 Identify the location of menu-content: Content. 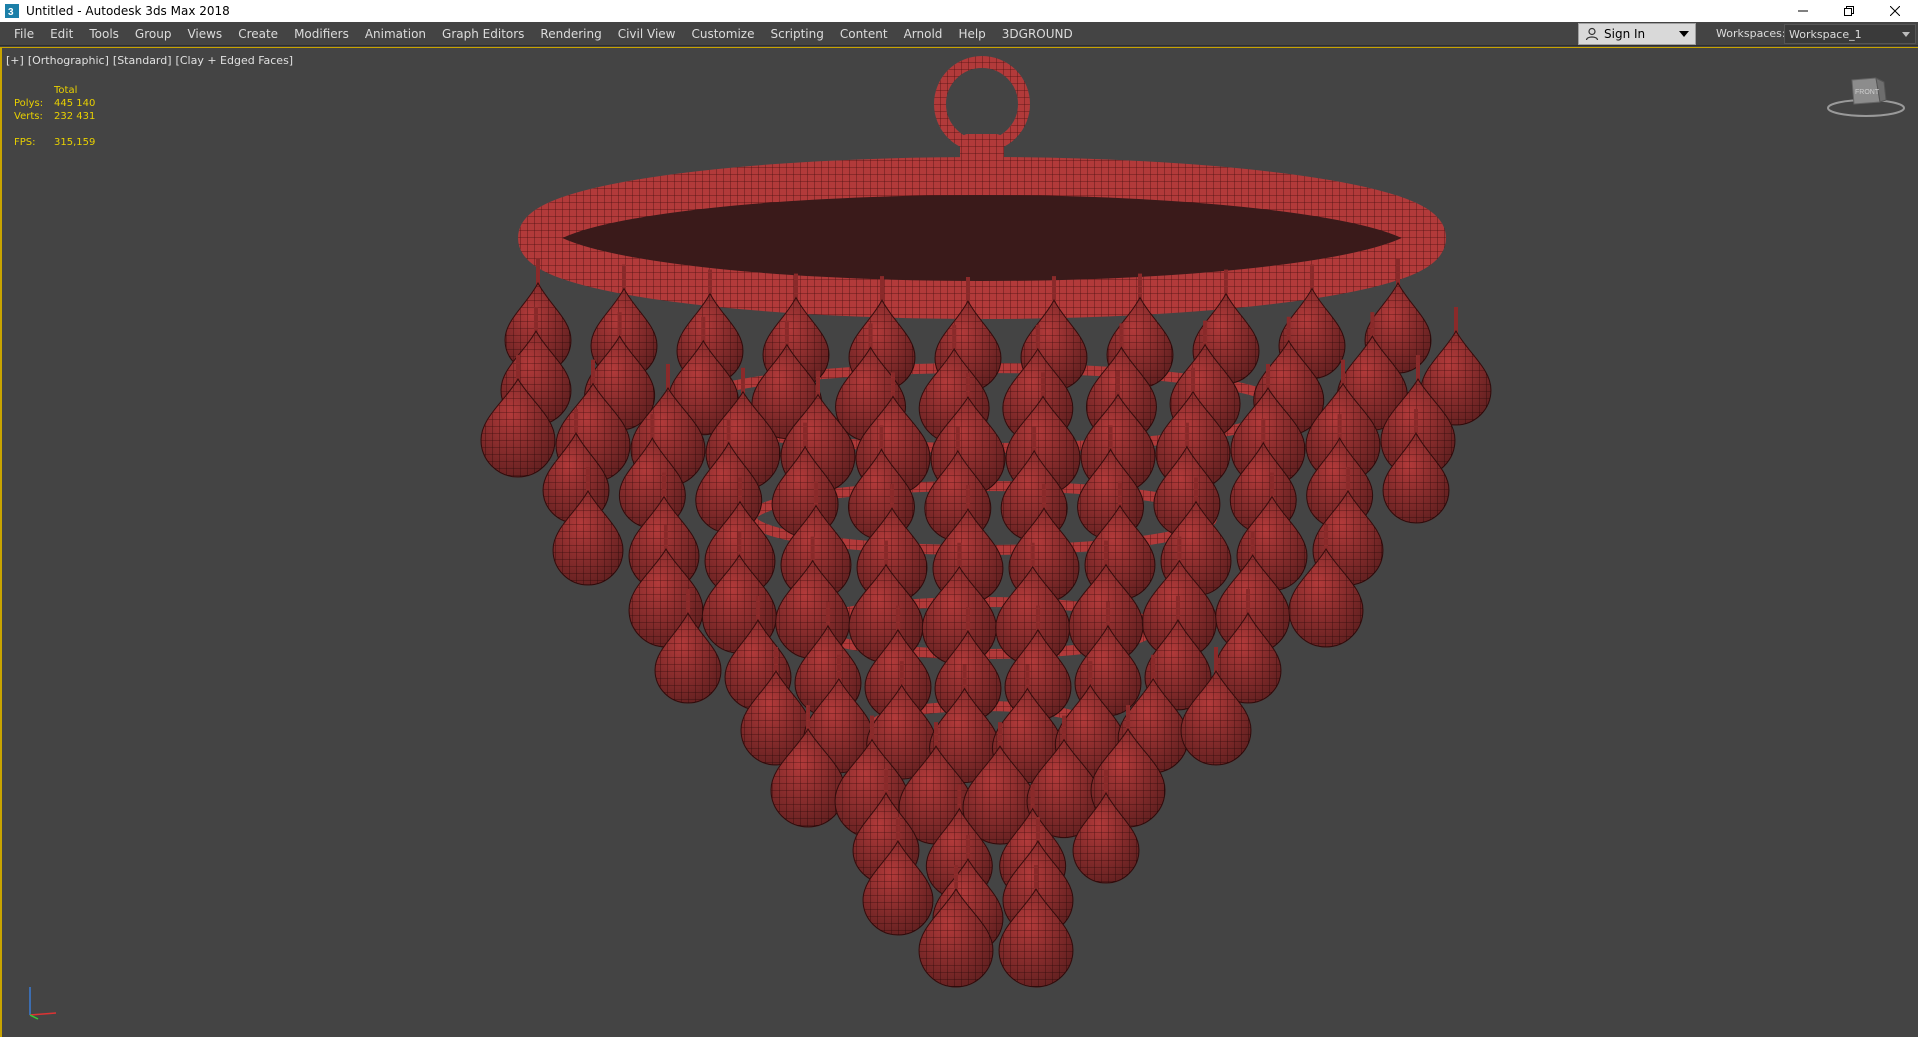
(864, 34).